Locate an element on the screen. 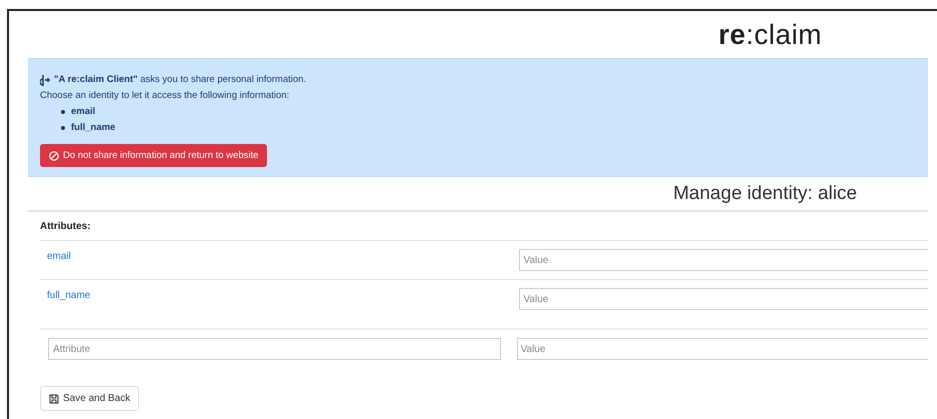 The image size is (937, 419). request-text: "A re:claim Client" asks you to share personal information. is located at coordinates (180, 80).